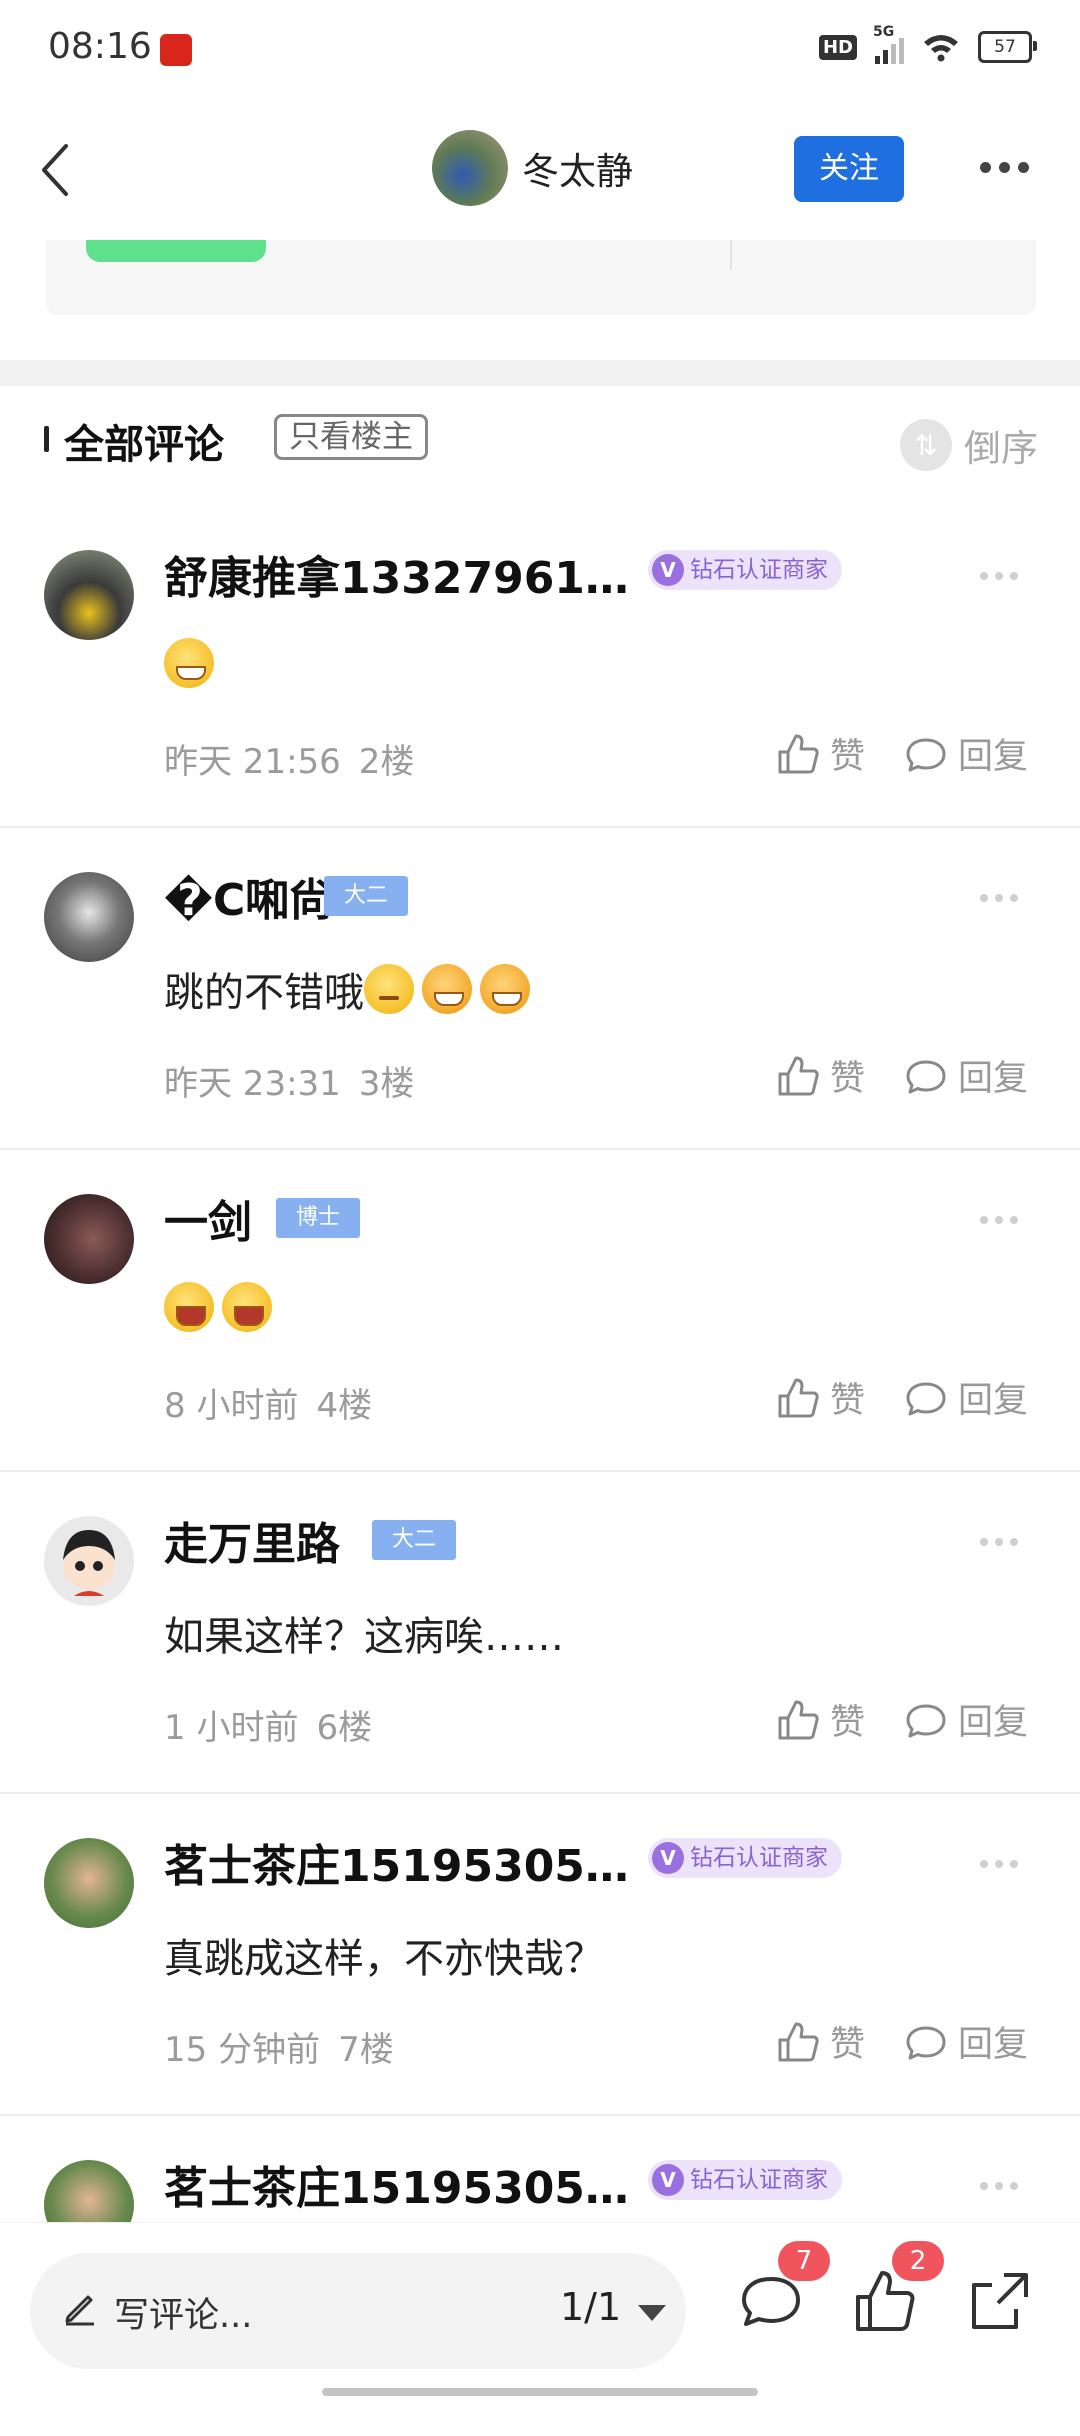  I want to click on home-indicator, so click(540, 2392).